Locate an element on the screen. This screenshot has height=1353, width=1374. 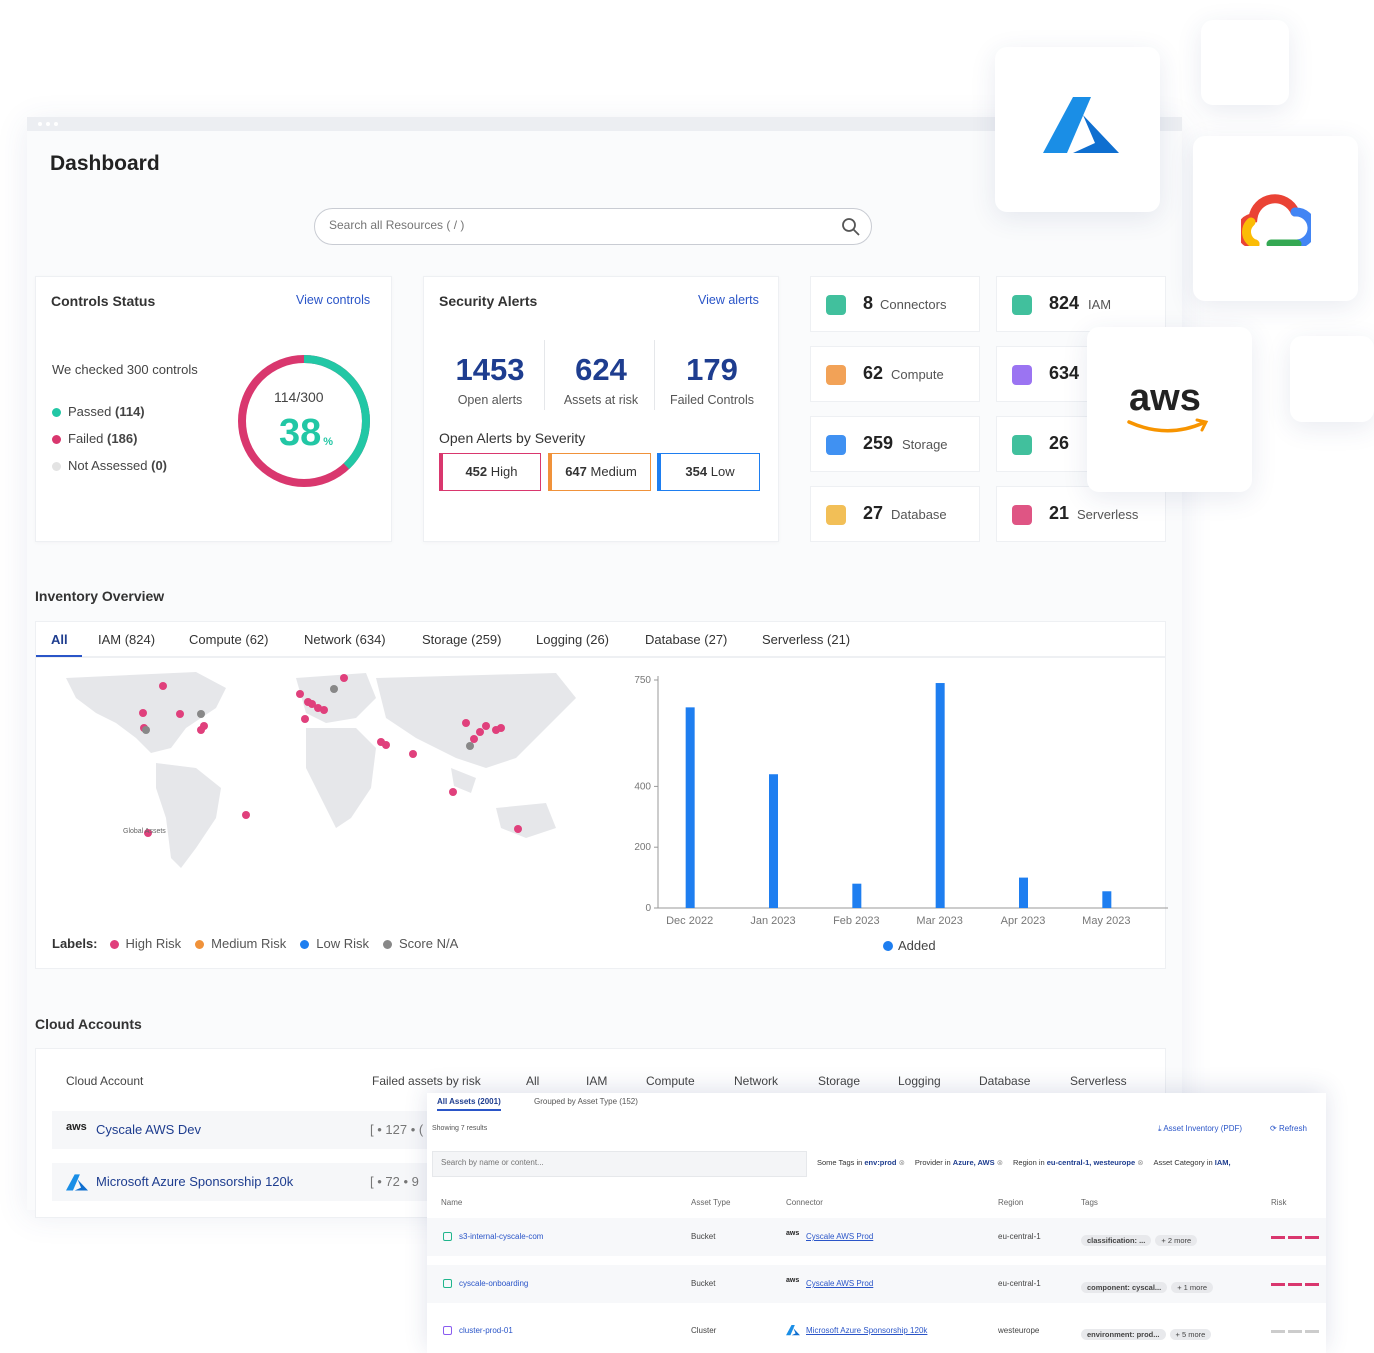
search-bar is located at coordinates (593, 226).